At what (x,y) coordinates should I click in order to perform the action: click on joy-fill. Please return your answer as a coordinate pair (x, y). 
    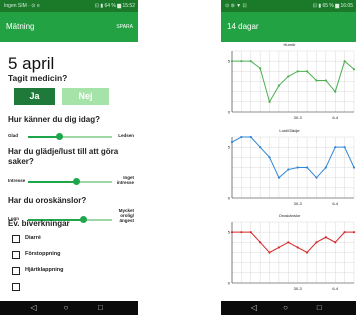
    Looking at the image, I should click on (52, 182).